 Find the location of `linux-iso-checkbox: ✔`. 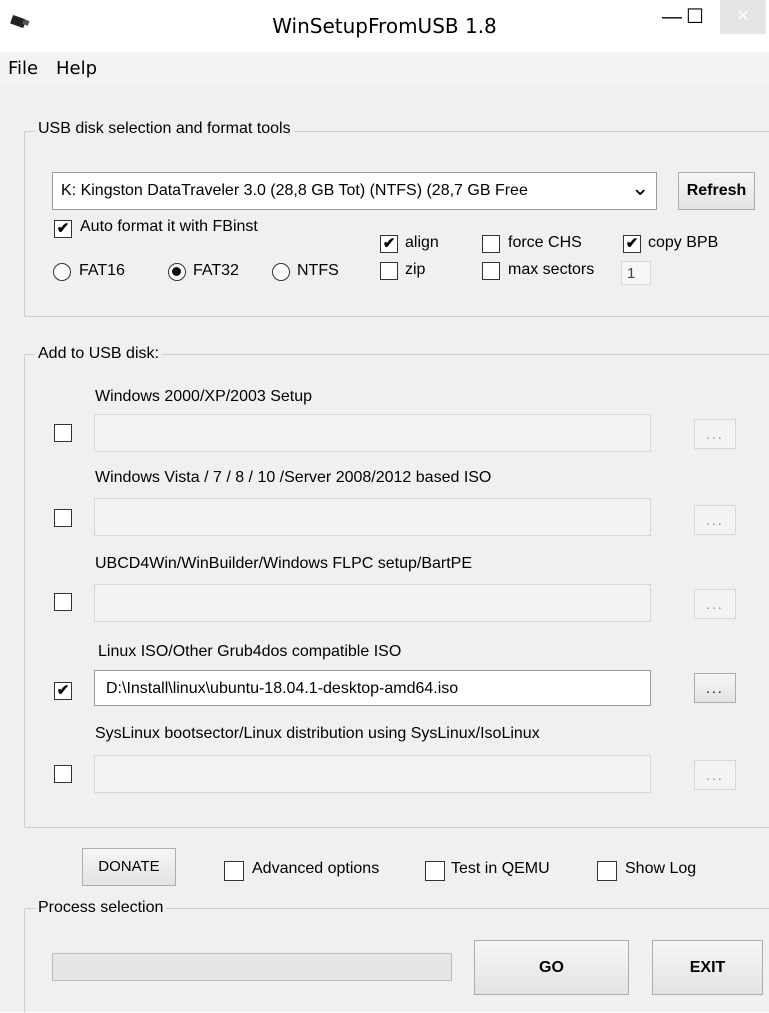

linux-iso-checkbox: ✔ is located at coordinates (63, 691).